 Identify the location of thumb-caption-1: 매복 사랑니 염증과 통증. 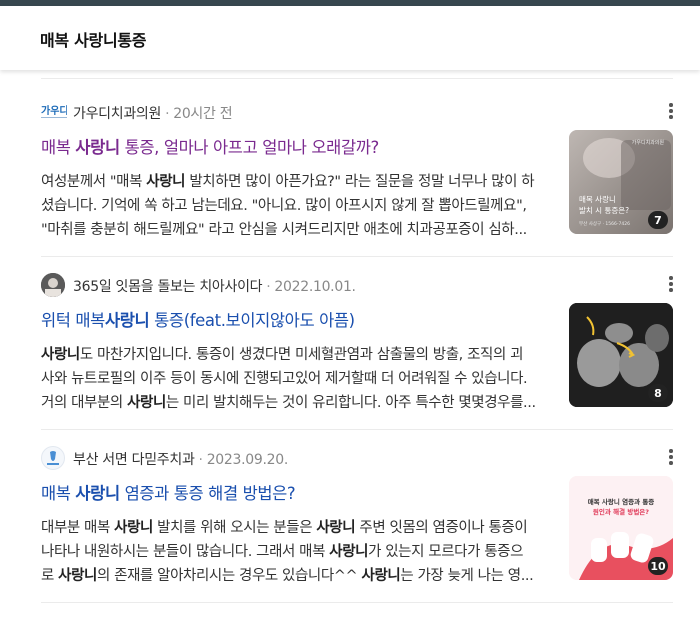
(621, 501).